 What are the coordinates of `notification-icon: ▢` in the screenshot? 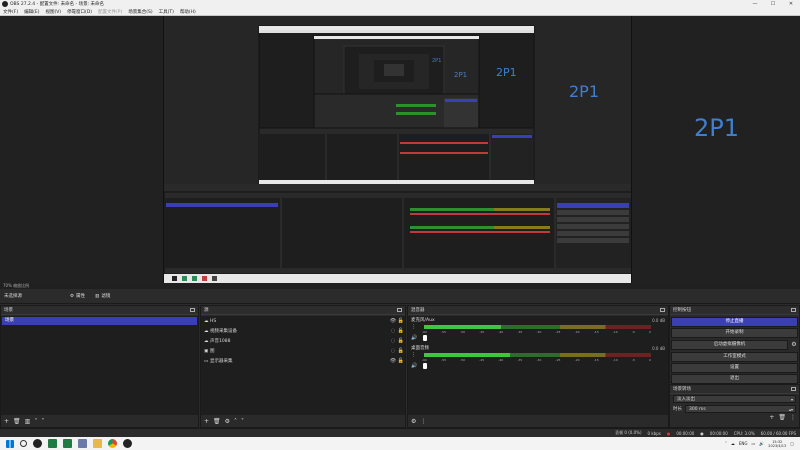 It's located at (792, 443).